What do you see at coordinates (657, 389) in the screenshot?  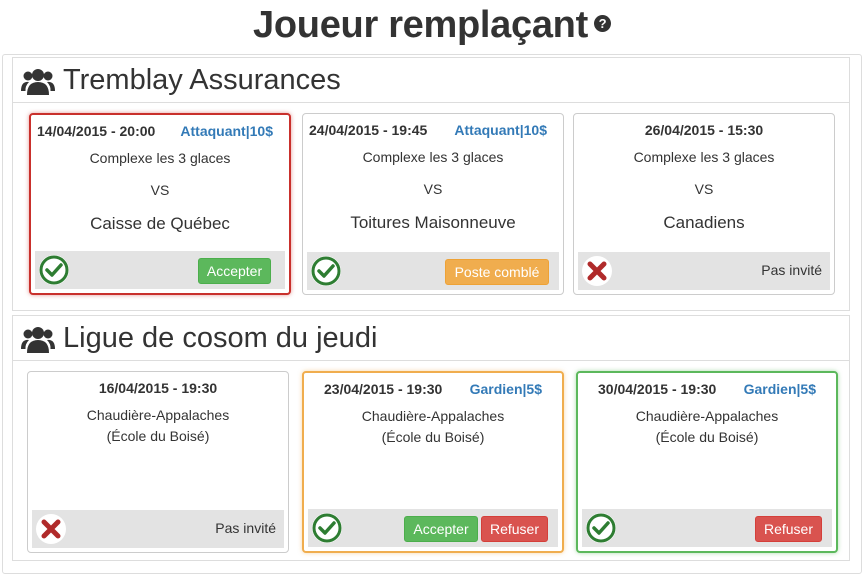 I see `game-date: 30/04/2015 - 19:30` at bounding box center [657, 389].